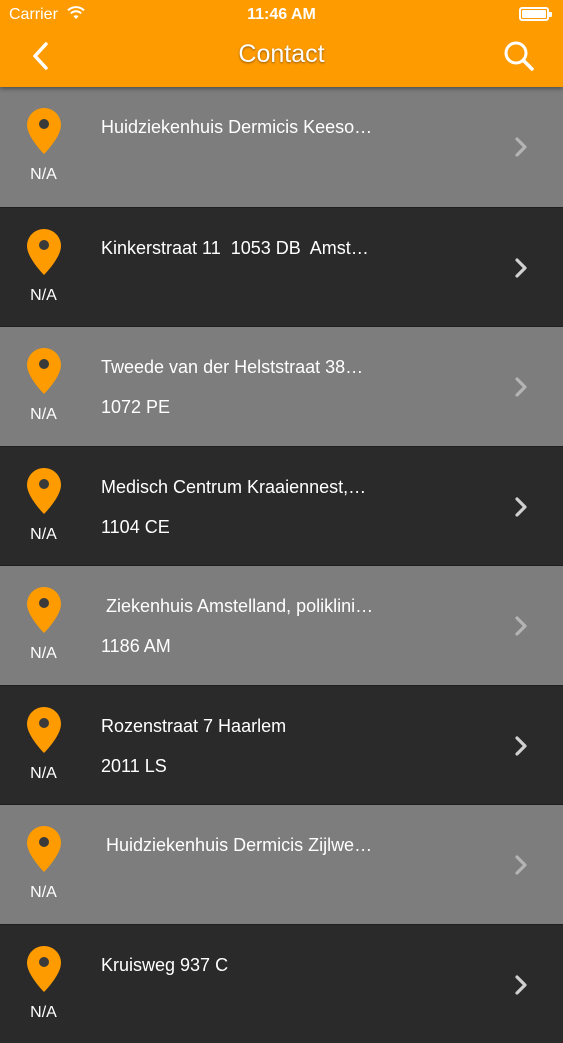 The height and width of the screenshot is (1043, 563). Describe the element at coordinates (136, 646) in the screenshot. I see `contact-postcode: 1186 AM` at that location.